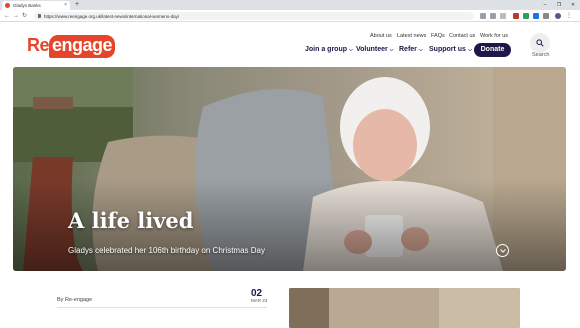 The image size is (580, 328). What do you see at coordinates (503, 16) in the screenshot?
I see `star-icon` at bounding box center [503, 16].